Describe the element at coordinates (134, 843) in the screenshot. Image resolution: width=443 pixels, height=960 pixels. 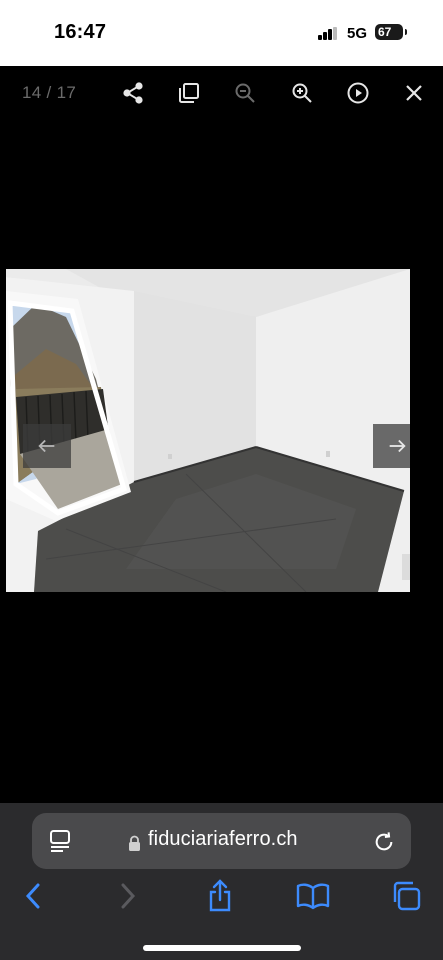
I see `lock-icon` at that location.